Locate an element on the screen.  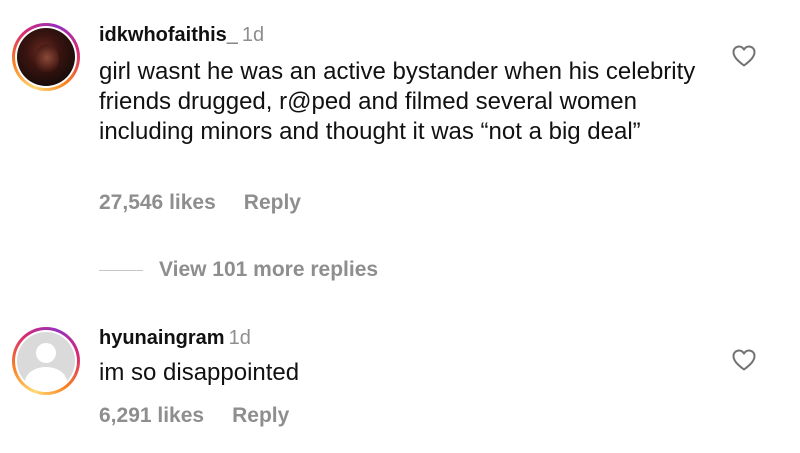
username-link: idkwhofaithis_ is located at coordinates (168, 35).